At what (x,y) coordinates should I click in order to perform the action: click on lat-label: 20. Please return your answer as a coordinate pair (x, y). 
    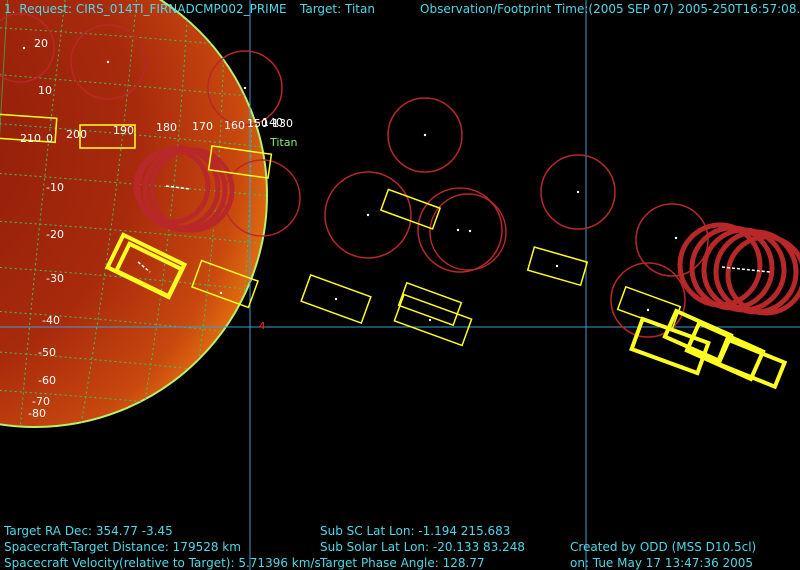
    Looking at the image, I should click on (41, 43).